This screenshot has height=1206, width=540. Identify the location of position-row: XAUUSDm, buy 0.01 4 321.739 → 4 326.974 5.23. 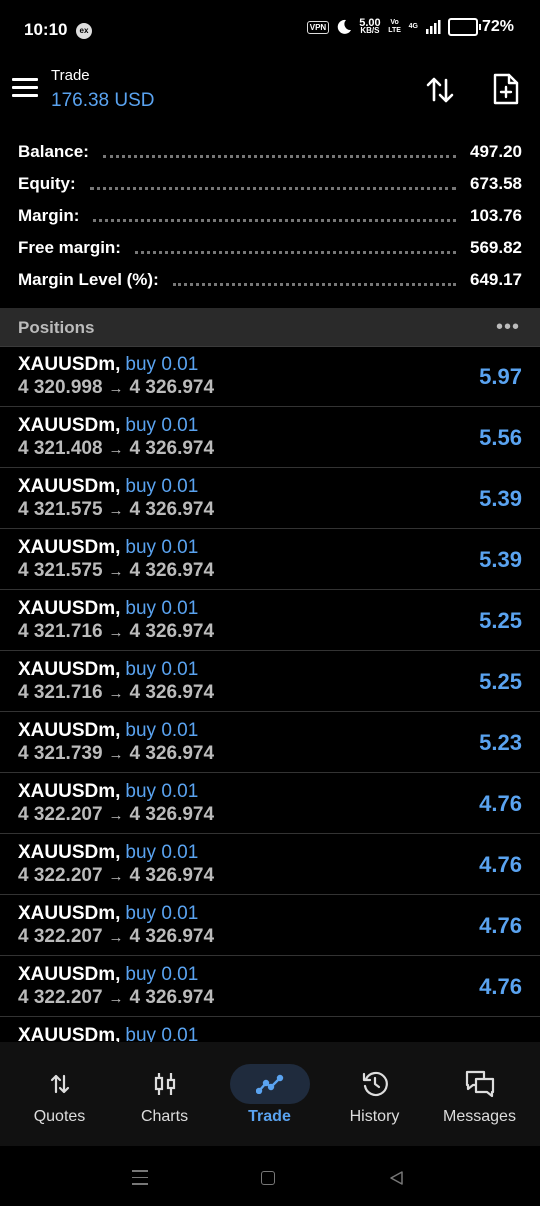
(270, 742).